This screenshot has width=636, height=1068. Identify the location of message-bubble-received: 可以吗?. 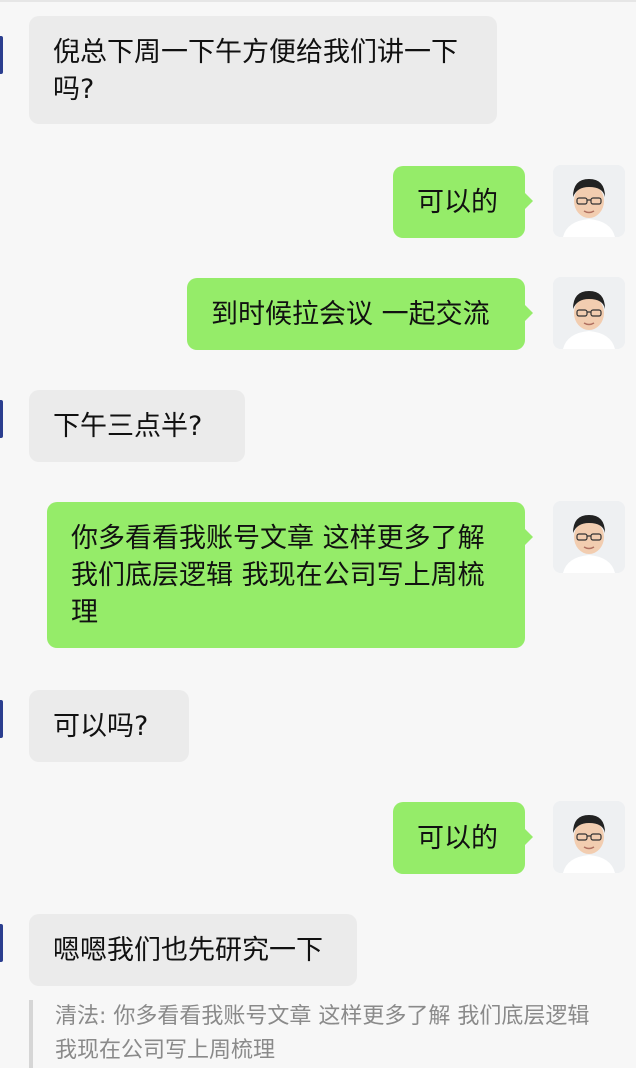
(109, 726).